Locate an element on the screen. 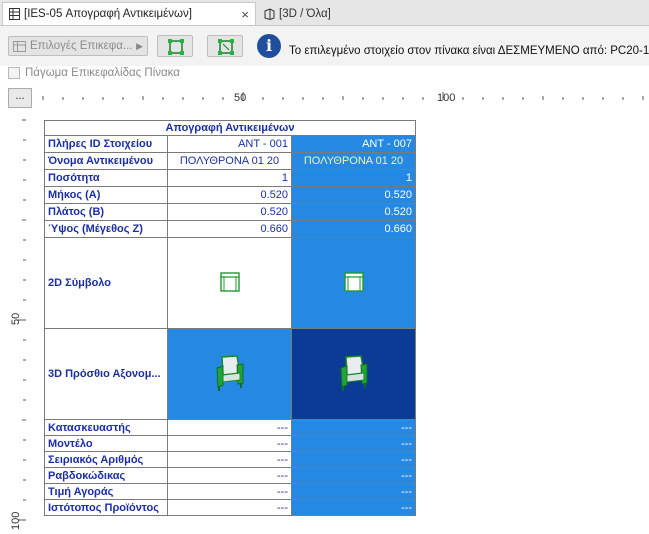 The width and height of the screenshot is (649, 534). freeze-header-checkbox: Πάγωμα Επικεφαλίδας Πίνακα is located at coordinates (94, 73).